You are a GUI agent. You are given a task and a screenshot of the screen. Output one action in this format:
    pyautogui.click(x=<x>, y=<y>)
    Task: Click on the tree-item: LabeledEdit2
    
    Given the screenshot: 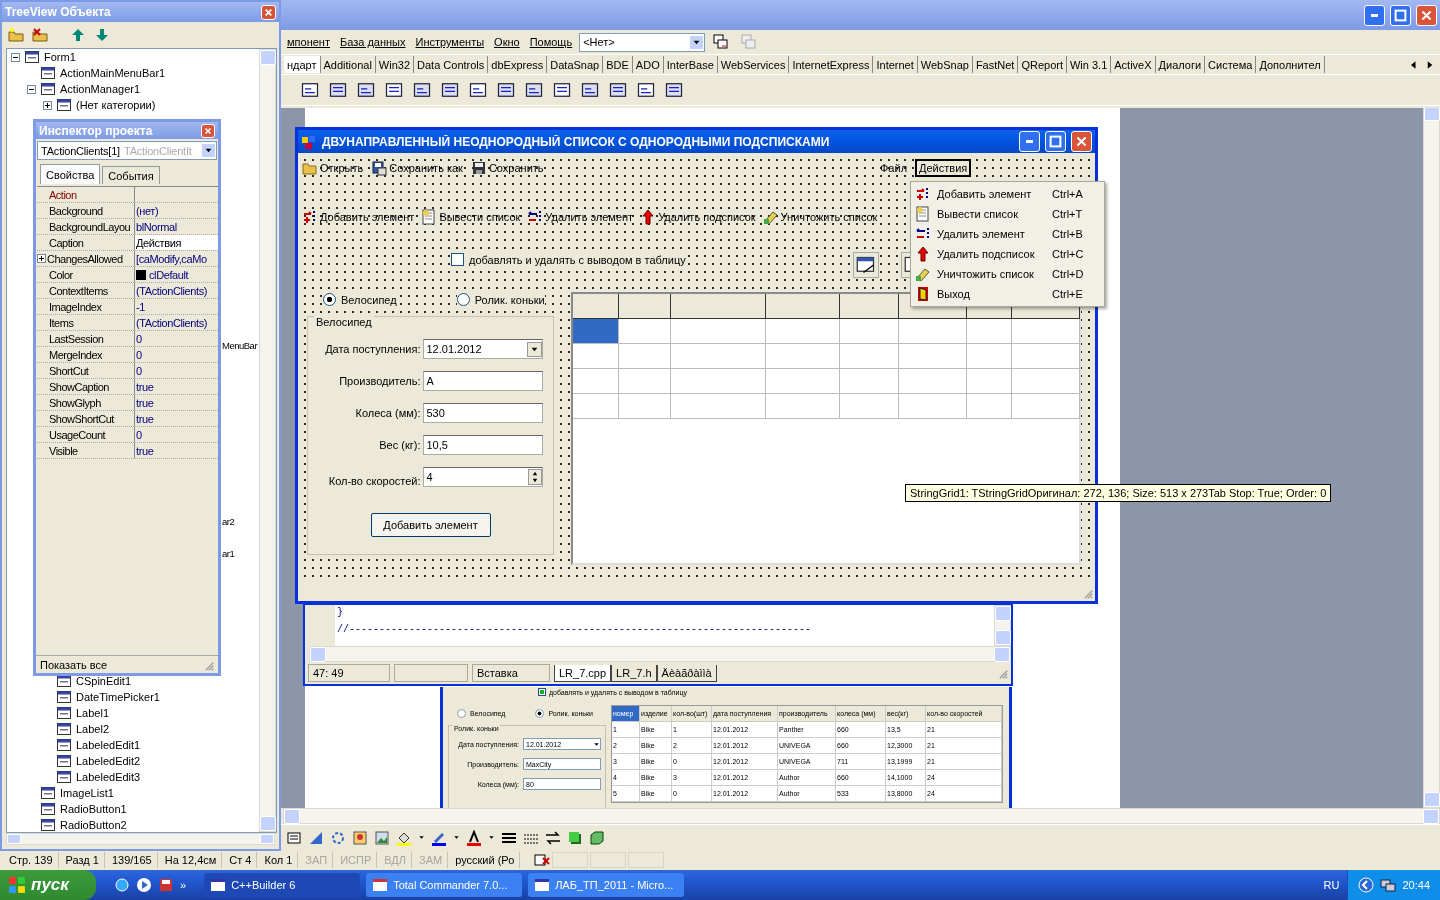 What is the action you would take?
    pyautogui.click(x=108, y=761)
    